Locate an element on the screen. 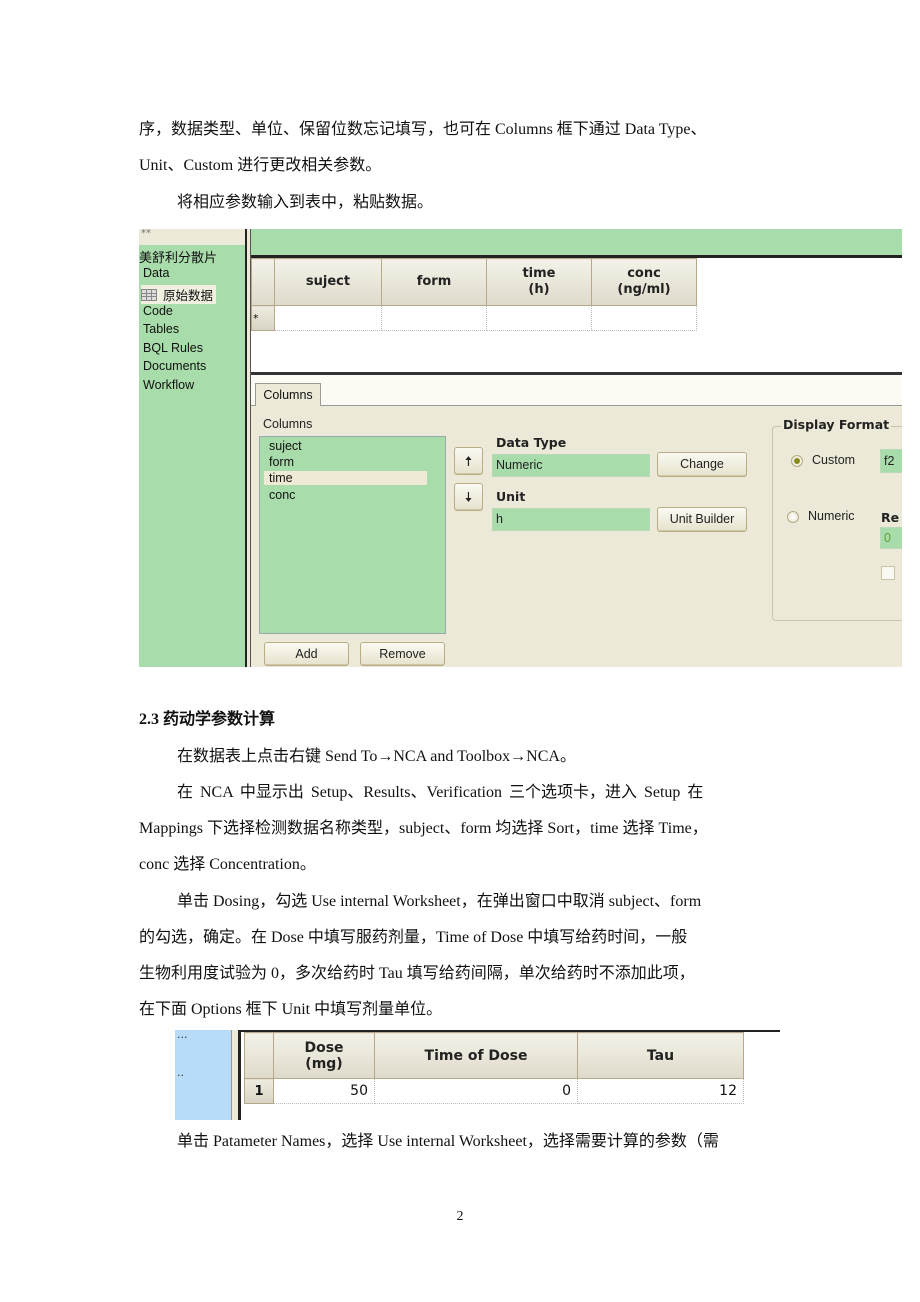 The image size is (920, 1302). new-row-marker: * is located at coordinates (263, 318).